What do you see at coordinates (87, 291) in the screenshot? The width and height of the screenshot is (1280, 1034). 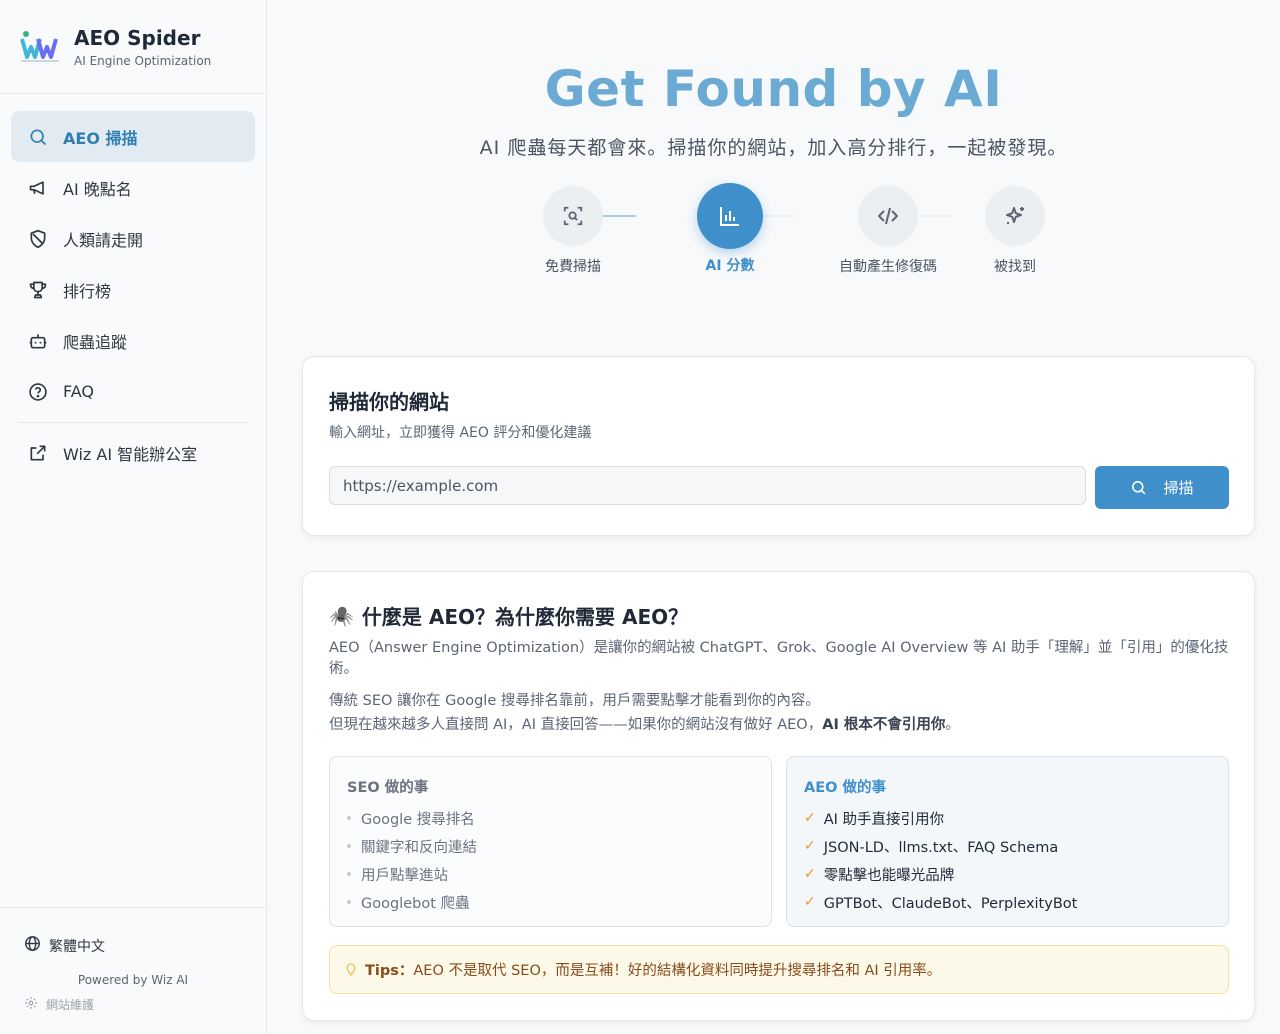 I see `sidebar-item-label: 排行榜` at bounding box center [87, 291].